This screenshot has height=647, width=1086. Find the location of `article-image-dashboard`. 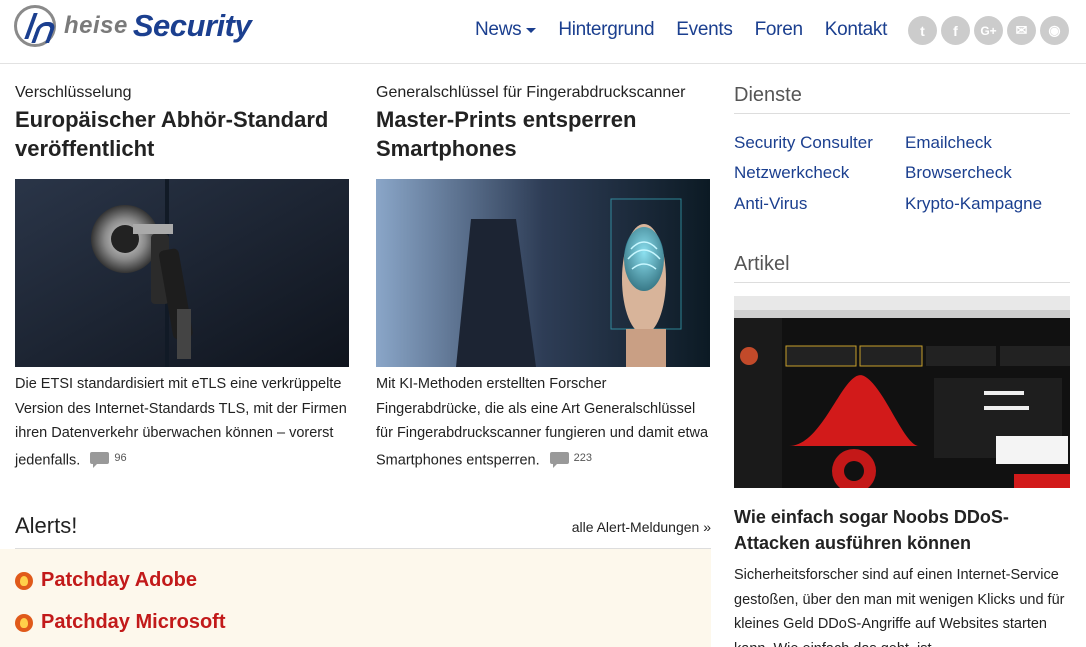

article-image-dashboard is located at coordinates (902, 392).